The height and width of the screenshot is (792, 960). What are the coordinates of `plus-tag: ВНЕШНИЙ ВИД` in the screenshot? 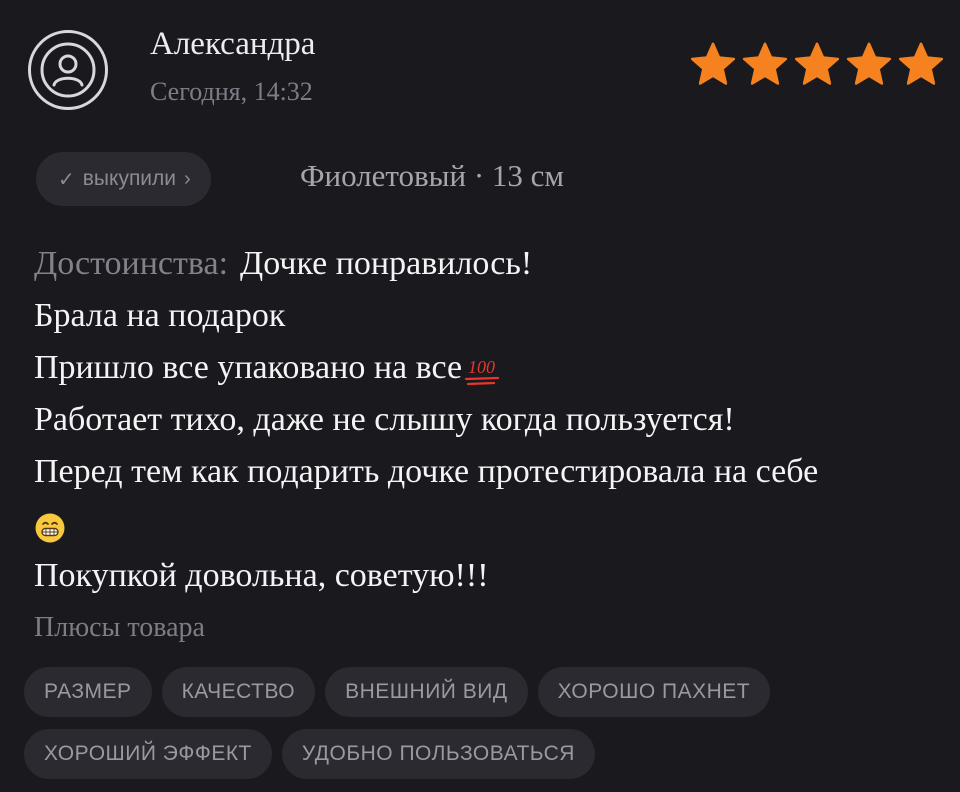 It's located at (426, 692).